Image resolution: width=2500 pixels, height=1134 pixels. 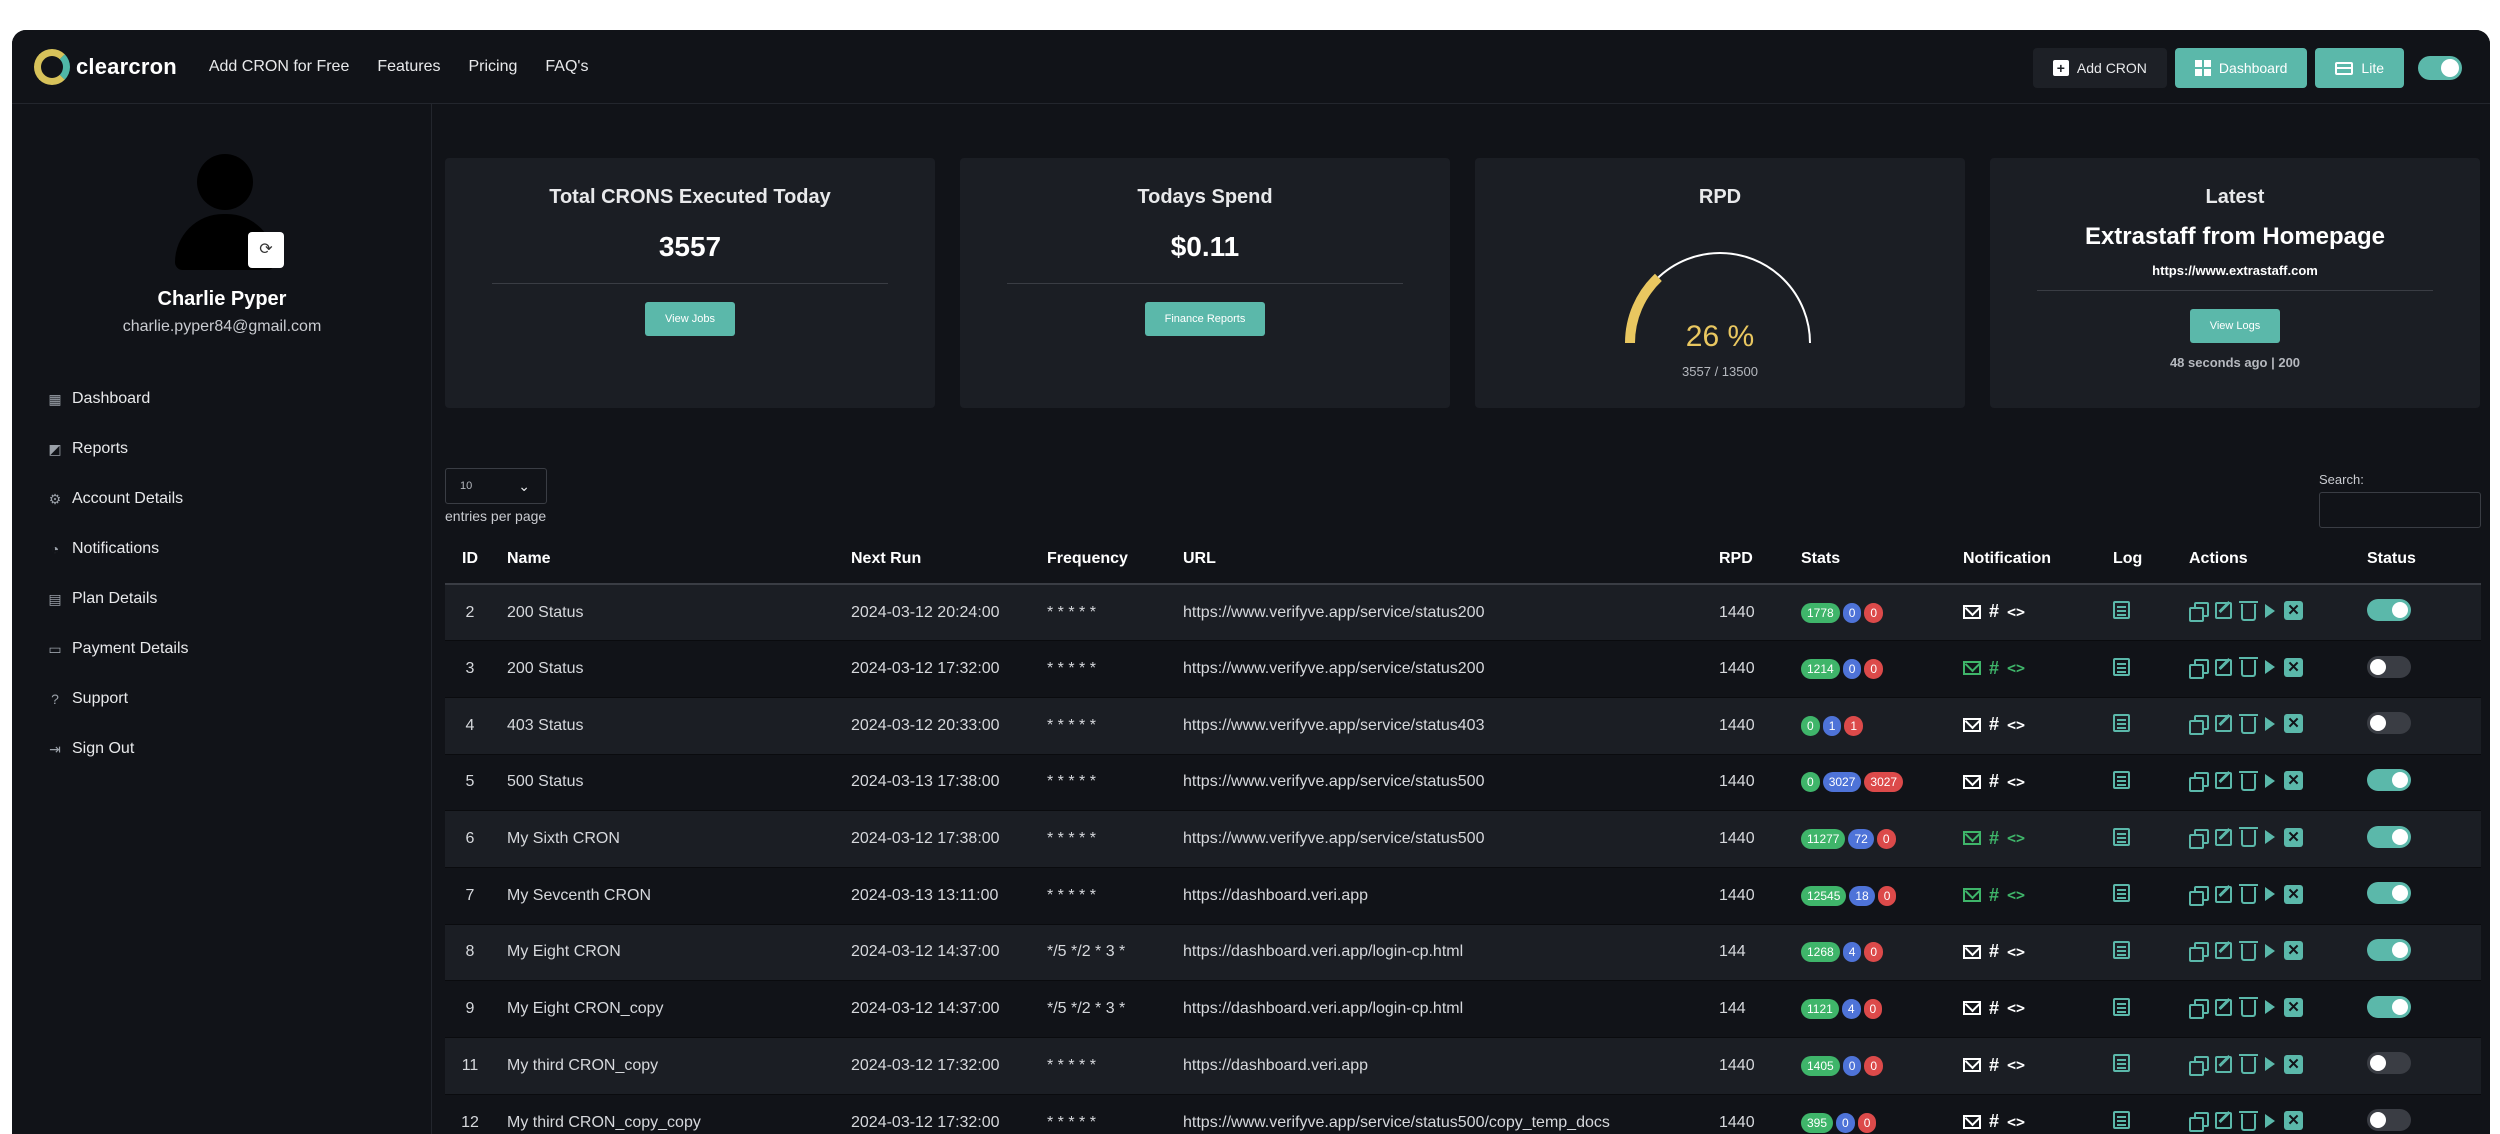 What do you see at coordinates (2026, 559) in the screenshot?
I see `col-notification: Notification` at bounding box center [2026, 559].